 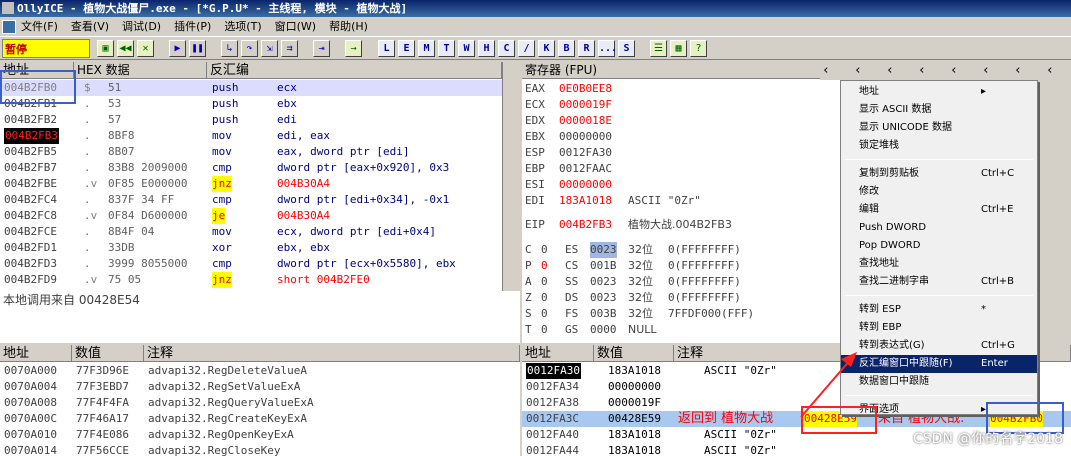 I want to click on toolbar-btn-k: K, so click(x=546, y=48).